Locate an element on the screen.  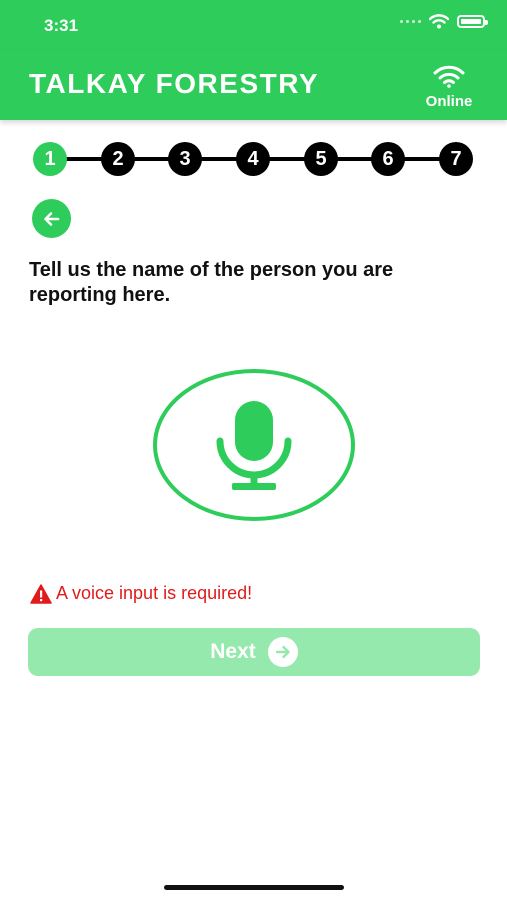
battery-icon is located at coordinates (472, 21).